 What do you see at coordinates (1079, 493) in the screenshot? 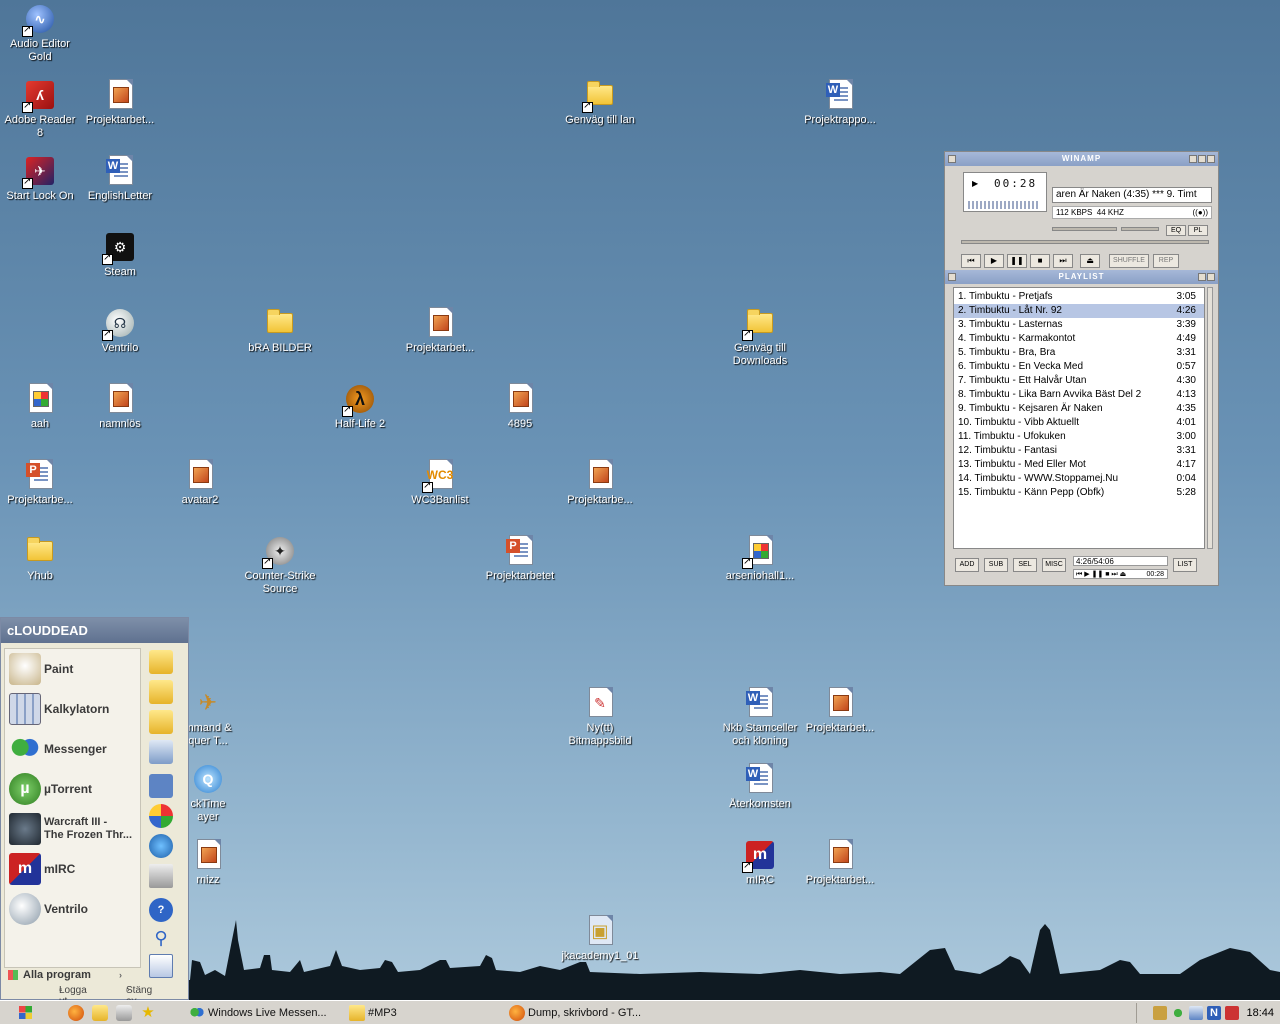
I see `playlist-row: 15. Timbuktu - Känn Pepp (Obfk) 5:28` at bounding box center [1079, 493].